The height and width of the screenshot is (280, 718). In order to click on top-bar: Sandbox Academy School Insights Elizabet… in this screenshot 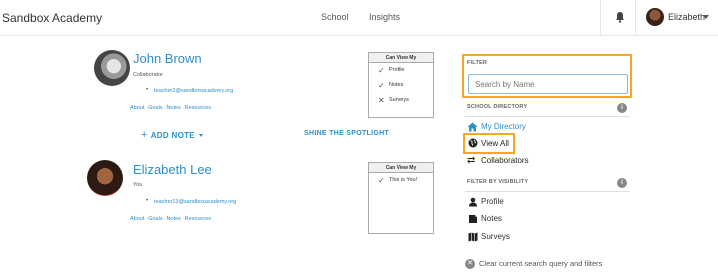, I will do `click(359, 18)`.